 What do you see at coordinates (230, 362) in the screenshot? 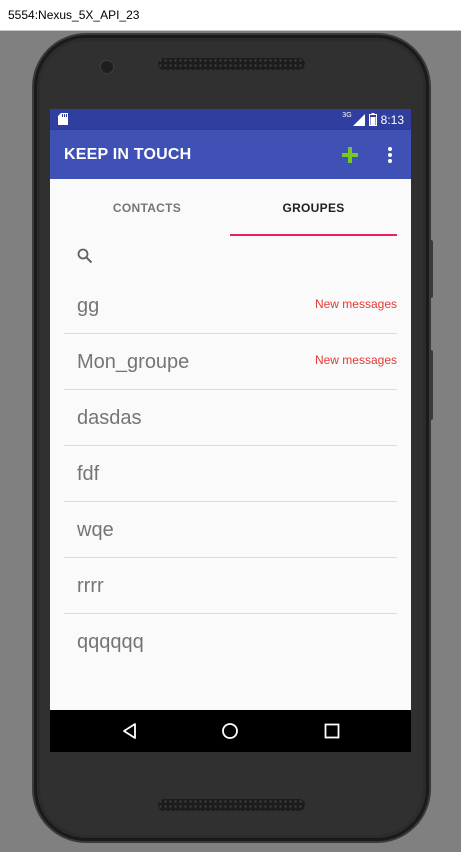
I see `group-item: Mon_groupe New messages` at bounding box center [230, 362].